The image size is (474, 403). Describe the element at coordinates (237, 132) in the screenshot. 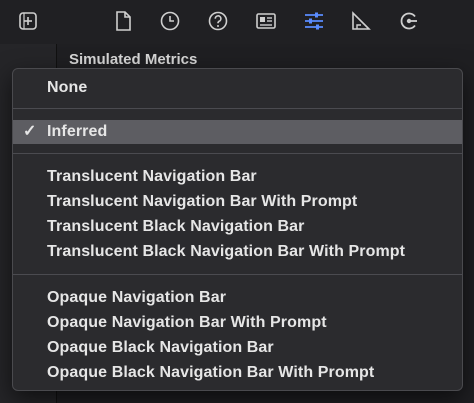

I see `menu-item-inferred: ✓ Inferred` at that location.